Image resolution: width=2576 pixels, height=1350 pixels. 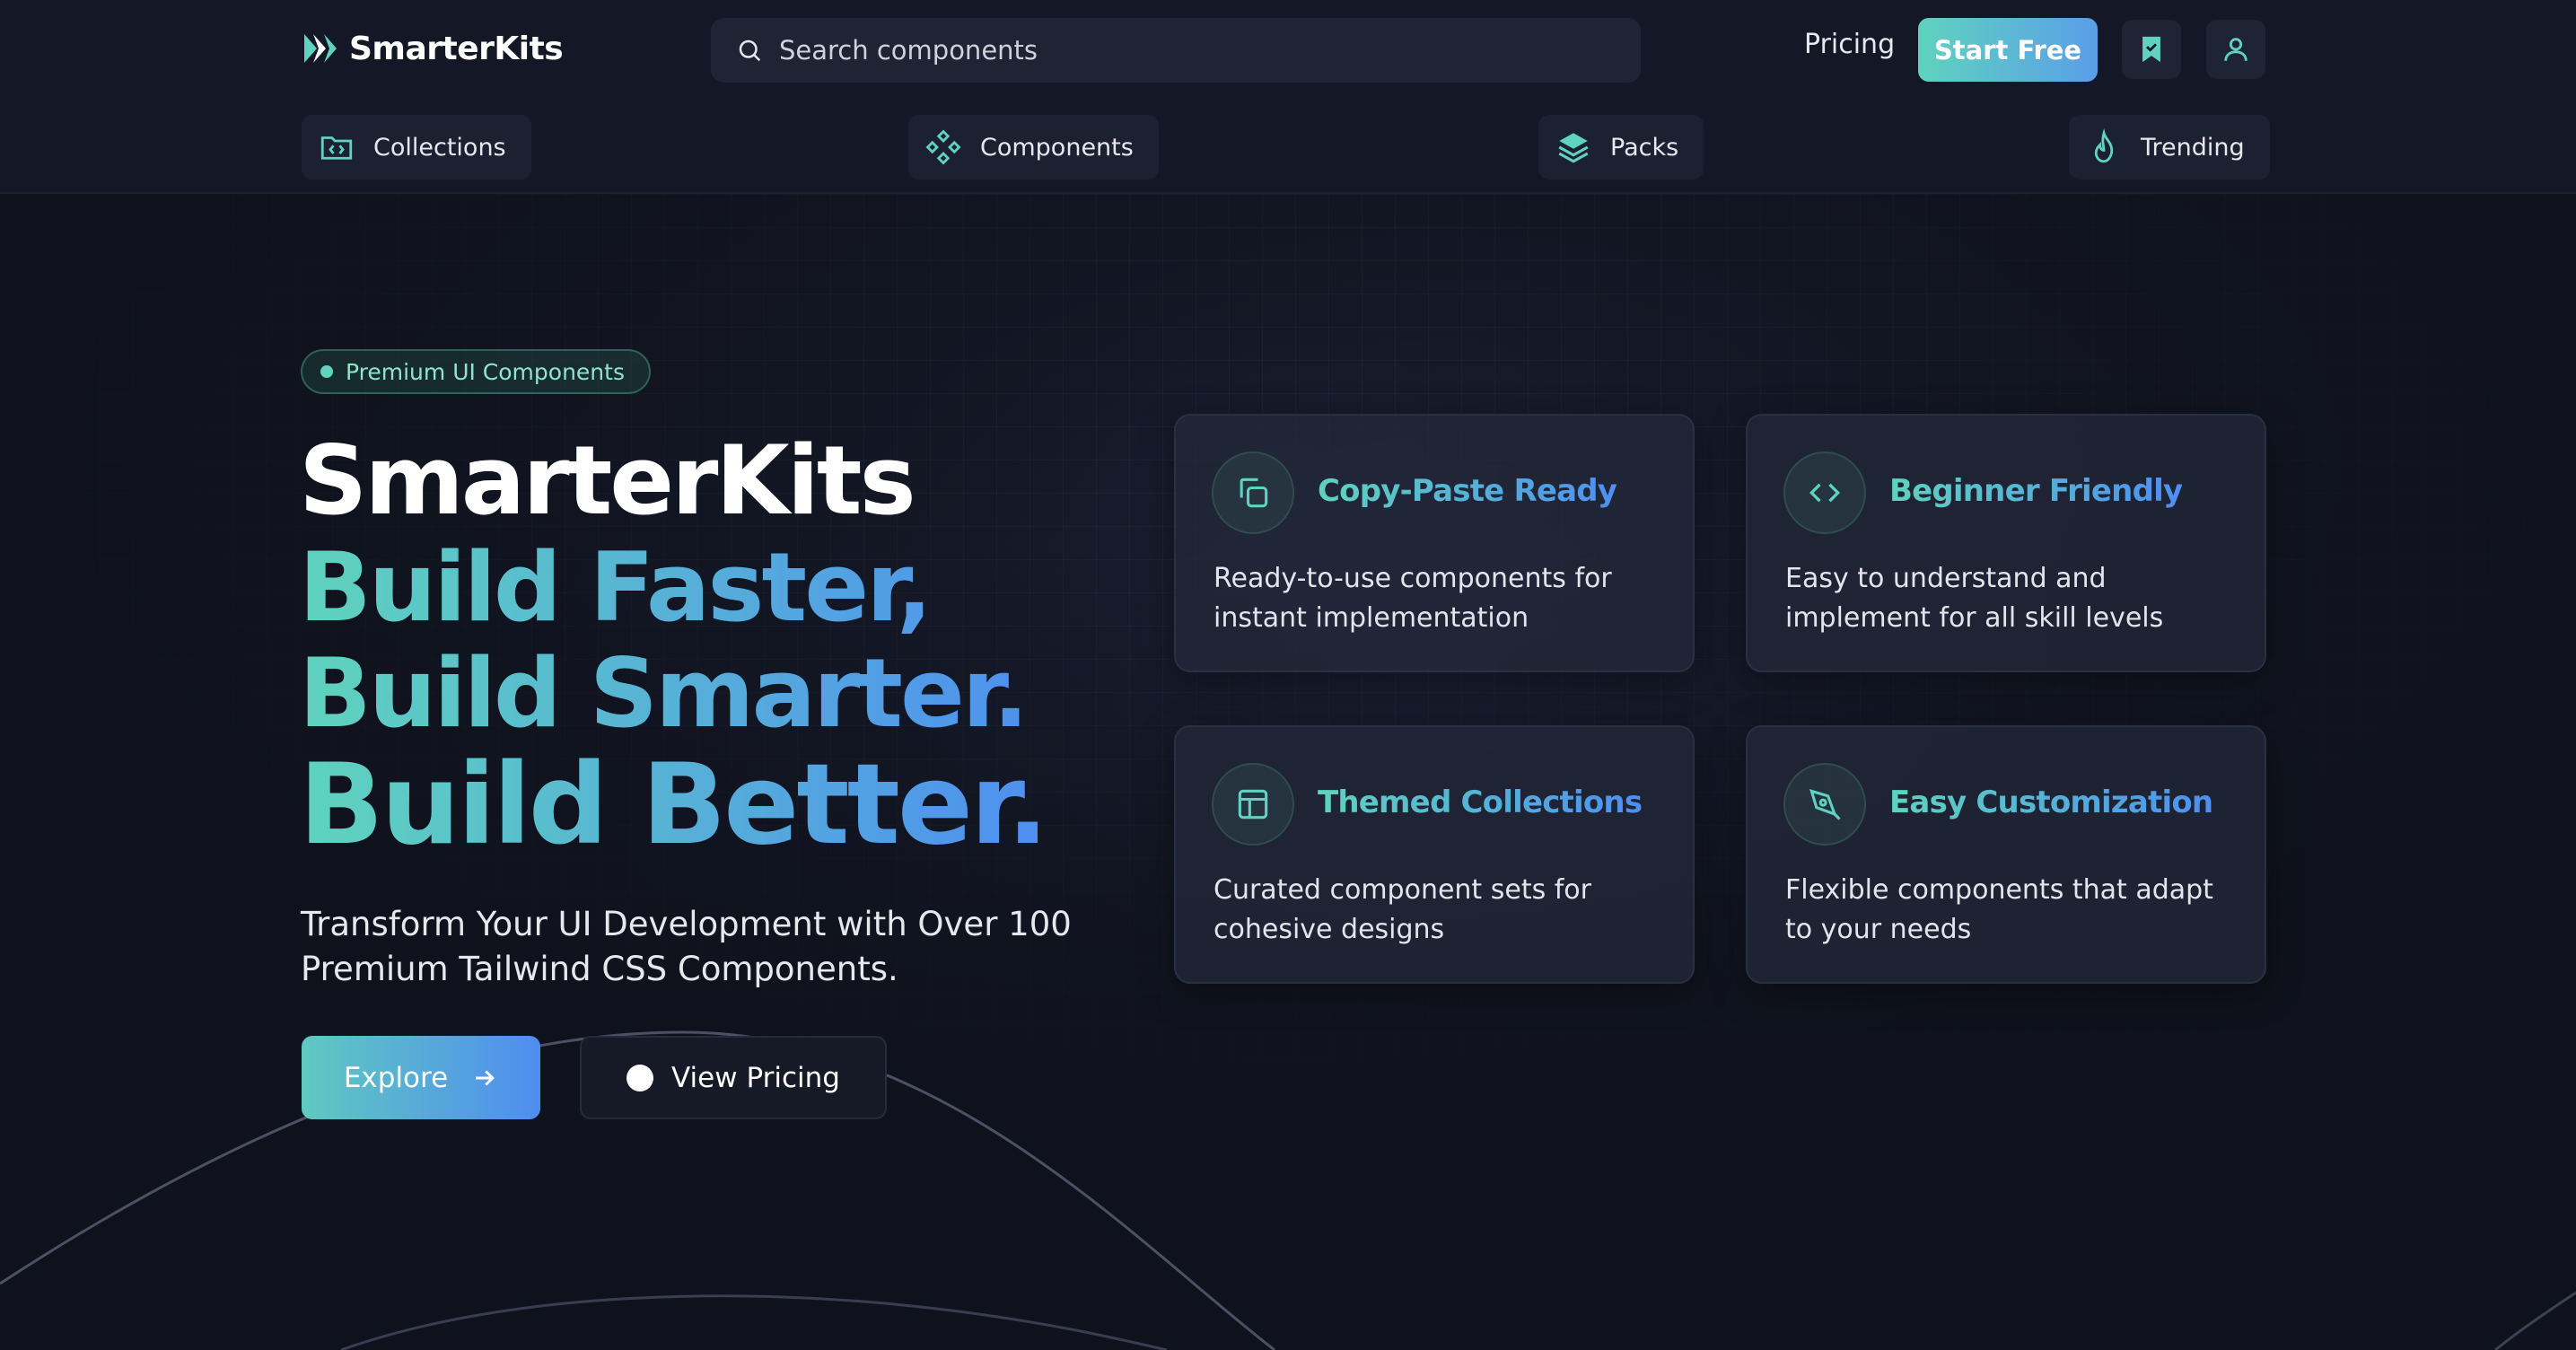 What do you see at coordinates (607, 480) in the screenshot?
I see `hero-title-brand: SmarterKits` at bounding box center [607, 480].